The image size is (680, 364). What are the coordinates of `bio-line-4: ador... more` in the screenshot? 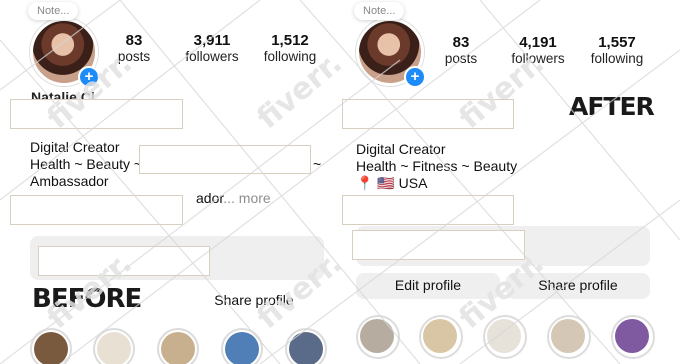 It's located at (233, 198).